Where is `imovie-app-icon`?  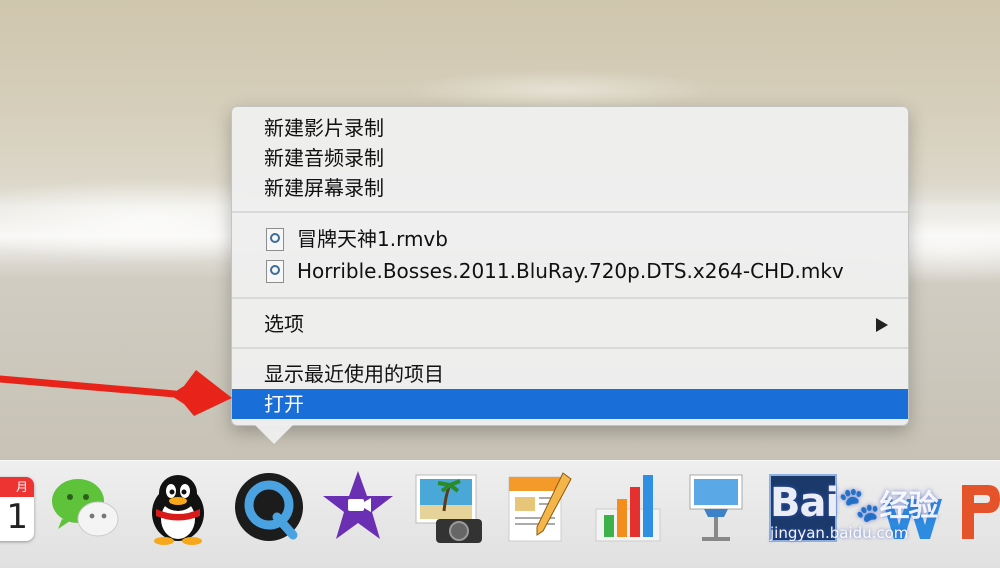 imovie-app-icon is located at coordinates (358, 507).